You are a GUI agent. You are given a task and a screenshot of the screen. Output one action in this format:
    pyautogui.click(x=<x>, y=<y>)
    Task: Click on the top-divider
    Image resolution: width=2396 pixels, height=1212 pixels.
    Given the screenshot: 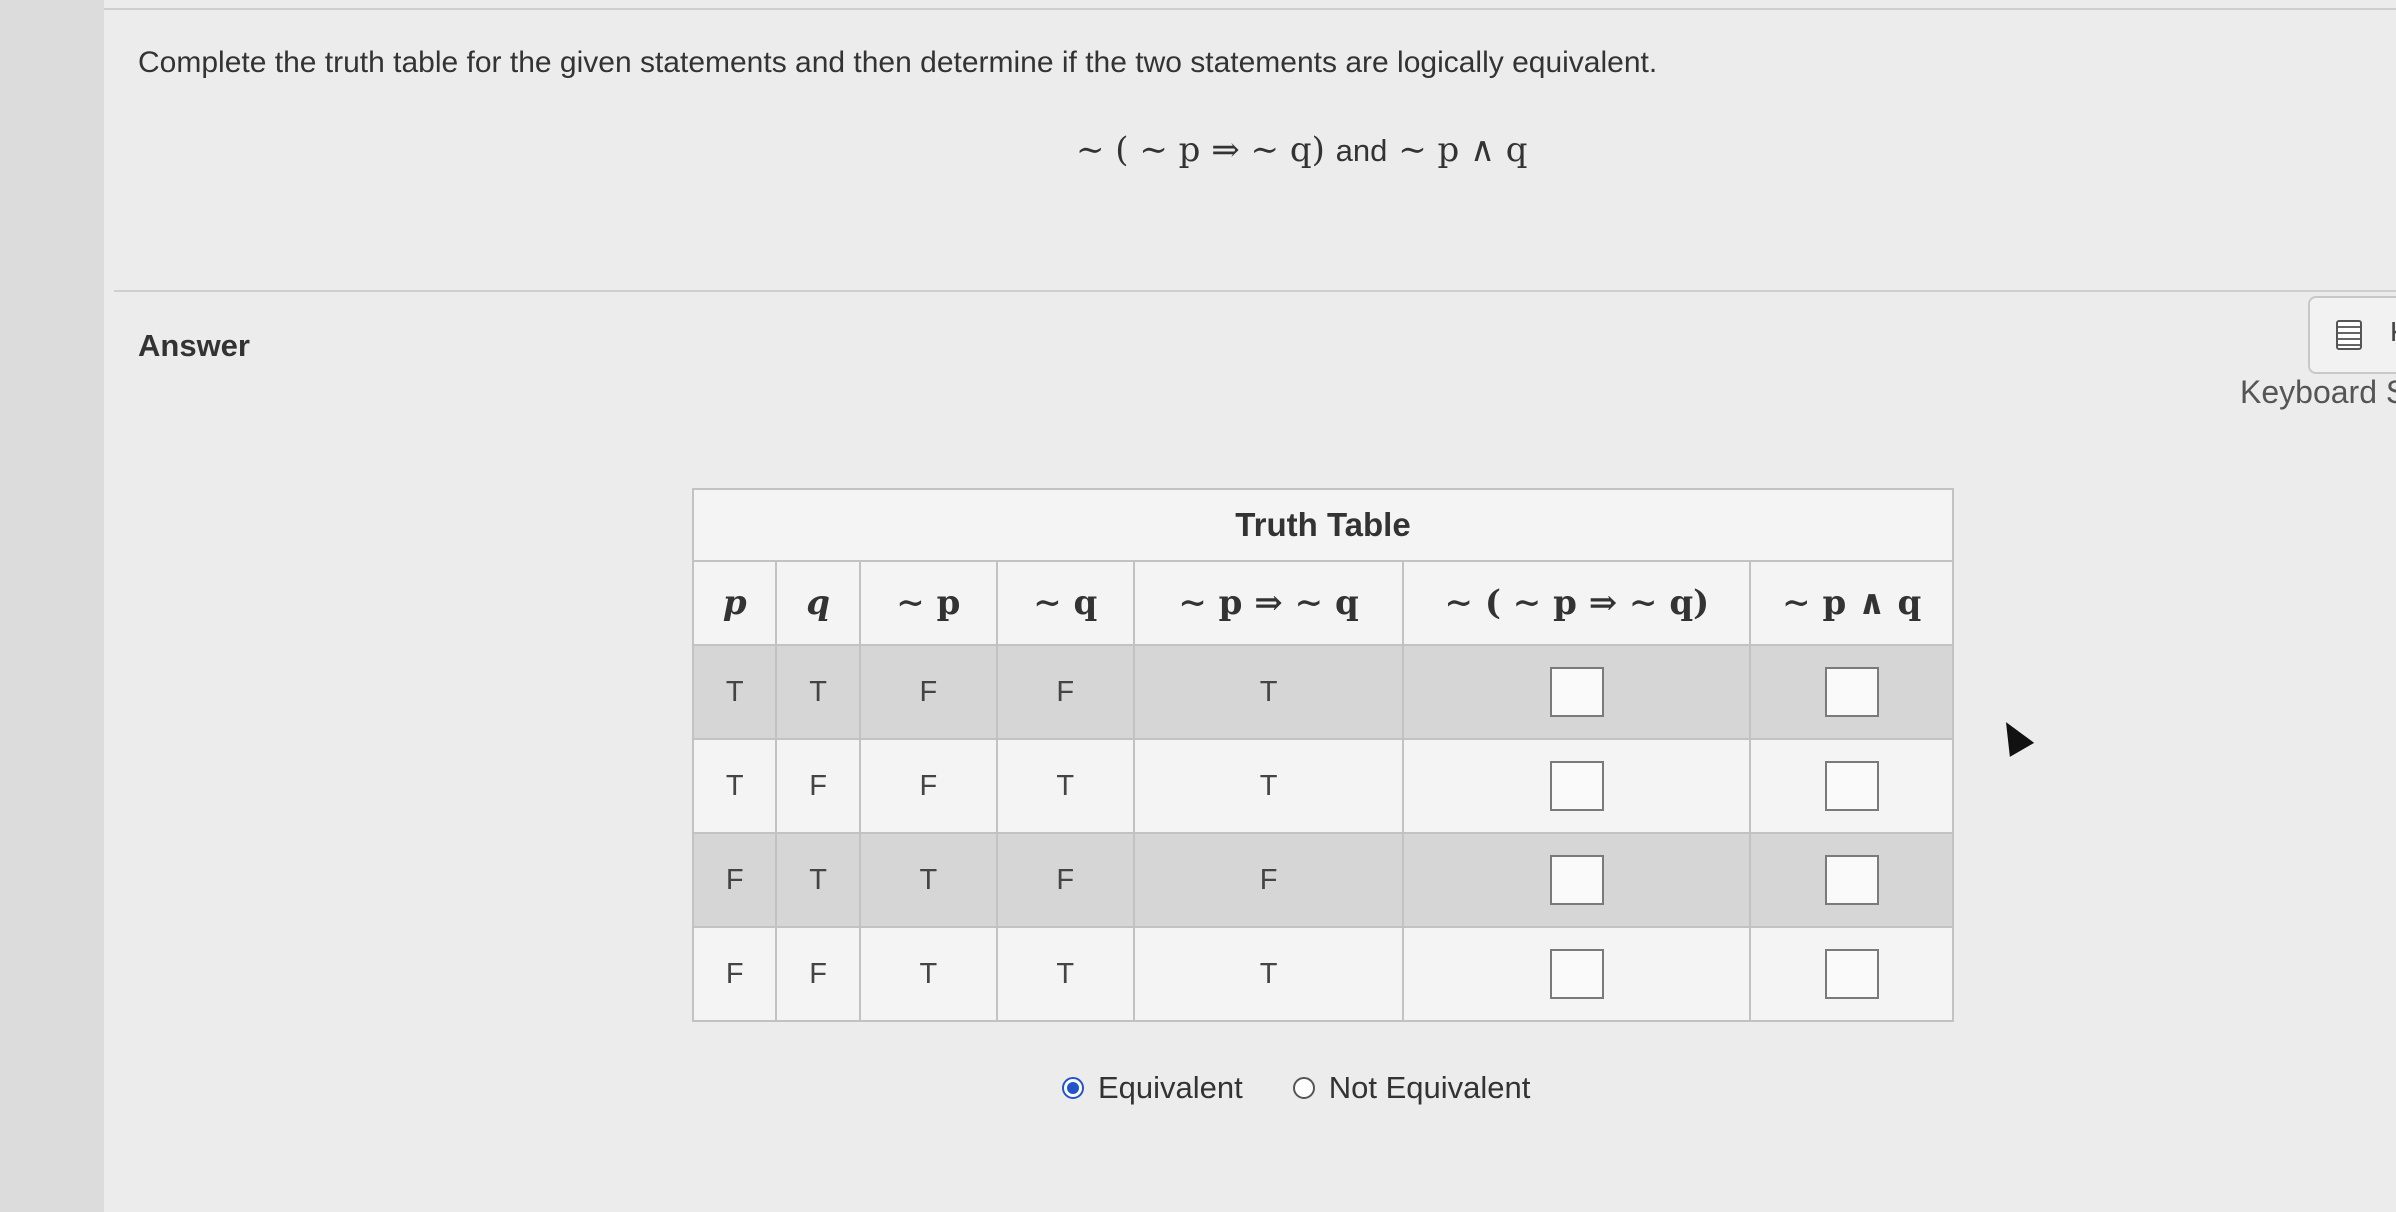 What is the action you would take?
    pyautogui.click(x=1250, y=9)
    